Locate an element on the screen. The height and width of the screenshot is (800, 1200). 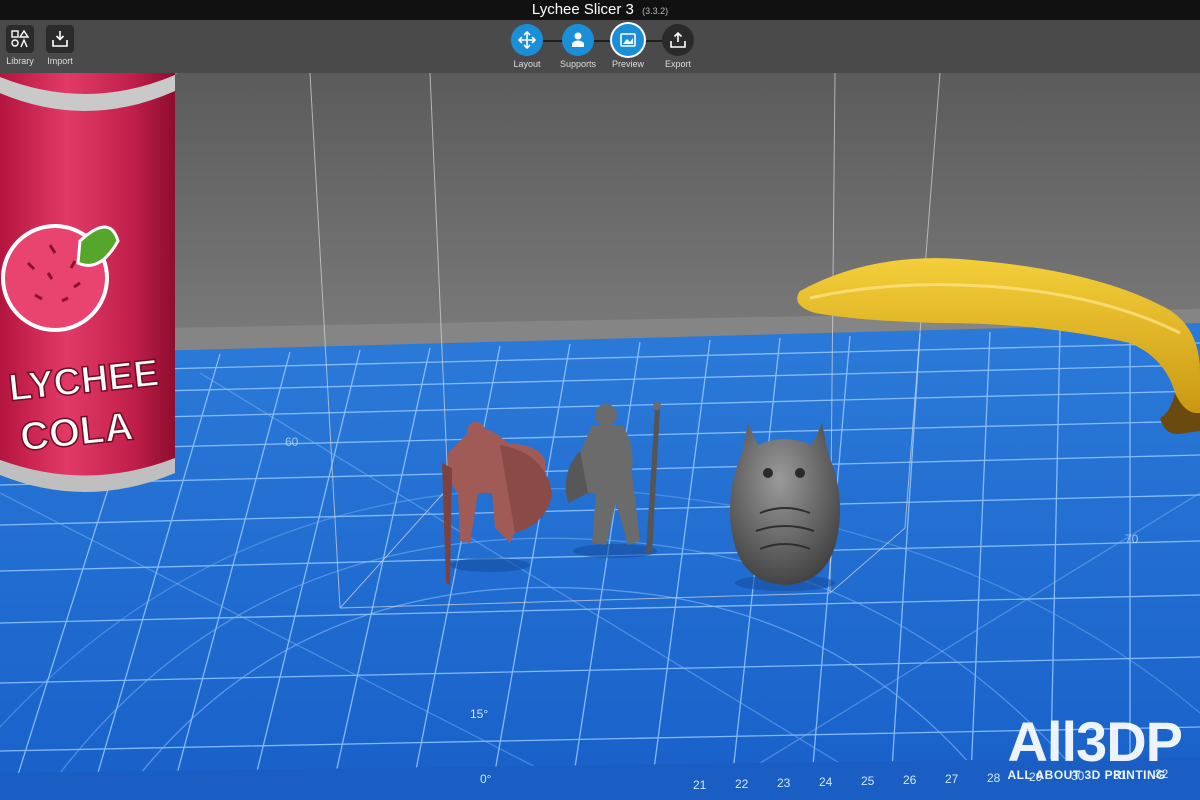
title-bar: Lychee Slicer 3 (3.3.2) is located at coordinates (600, 10).